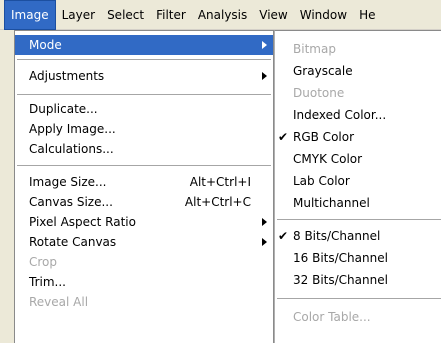 The height and width of the screenshot is (343, 441). What do you see at coordinates (358, 137) in the screenshot?
I see `submenu-item-rgb-color: ✔ RGB Color` at bounding box center [358, 137].